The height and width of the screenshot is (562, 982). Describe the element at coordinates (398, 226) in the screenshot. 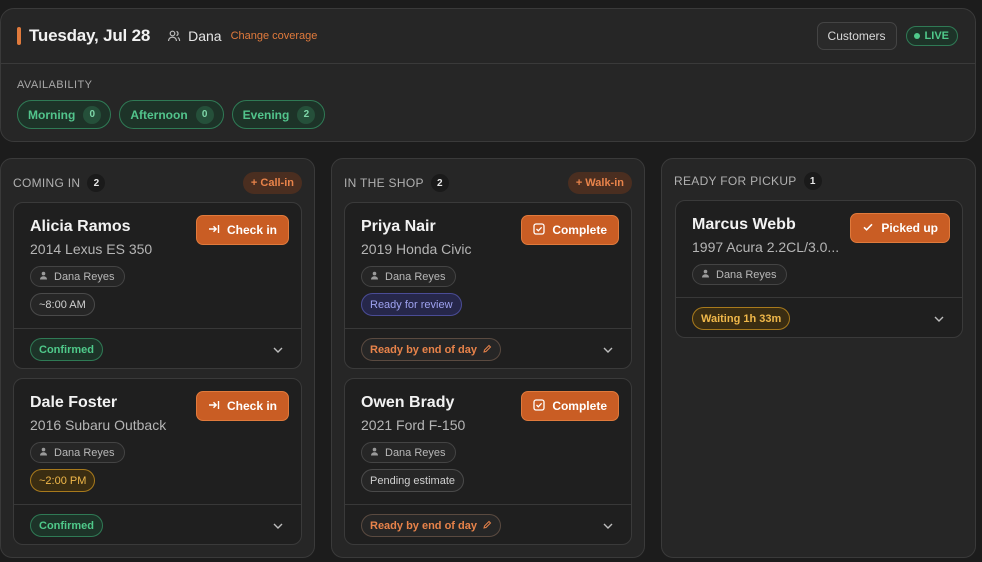

I see `customer-name: Priya Nair` at that location.